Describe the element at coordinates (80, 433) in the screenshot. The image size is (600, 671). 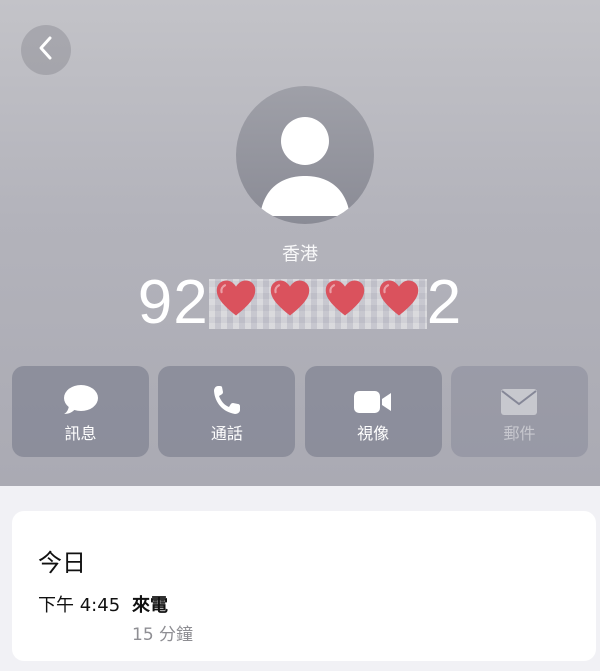
I see `message-label: 訊息` at that location.